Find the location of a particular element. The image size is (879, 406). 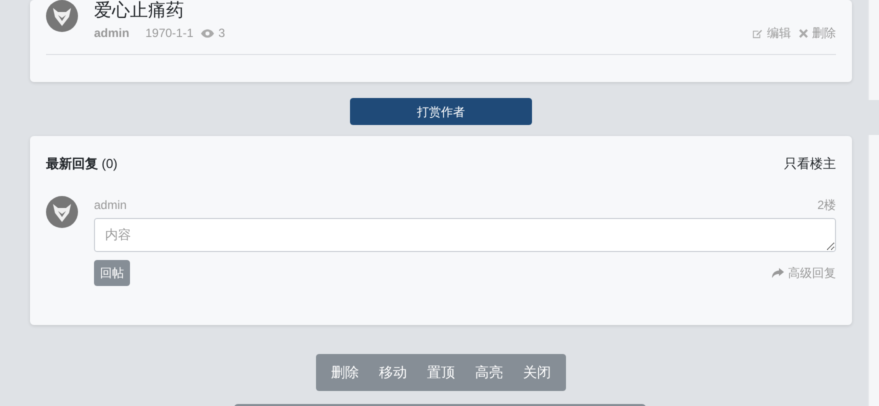

post-date: 1970-1-1 is located at coordinates (169, 33).